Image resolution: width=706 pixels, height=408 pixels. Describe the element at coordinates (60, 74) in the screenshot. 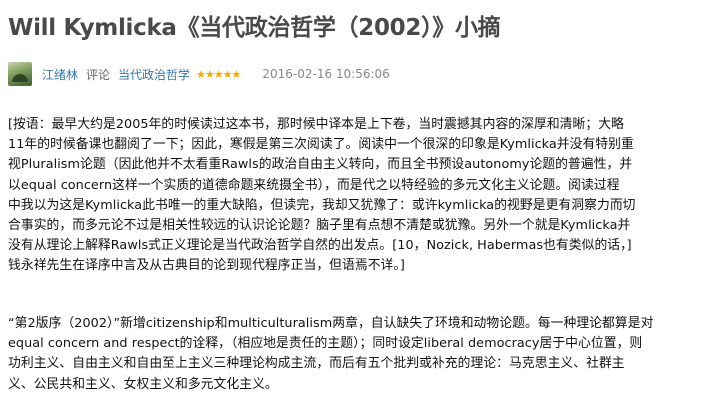

I see `author-link: 江绪林` at that location.